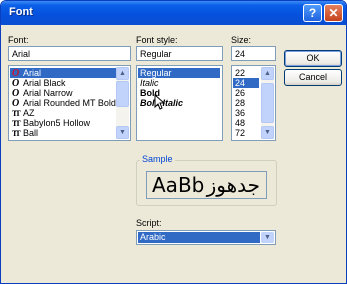 The width and height of the screenshot is (347, 284). Describe the element at coordinates (239, 133) in the screenshot. I see `list-item-size: 72` at that location.